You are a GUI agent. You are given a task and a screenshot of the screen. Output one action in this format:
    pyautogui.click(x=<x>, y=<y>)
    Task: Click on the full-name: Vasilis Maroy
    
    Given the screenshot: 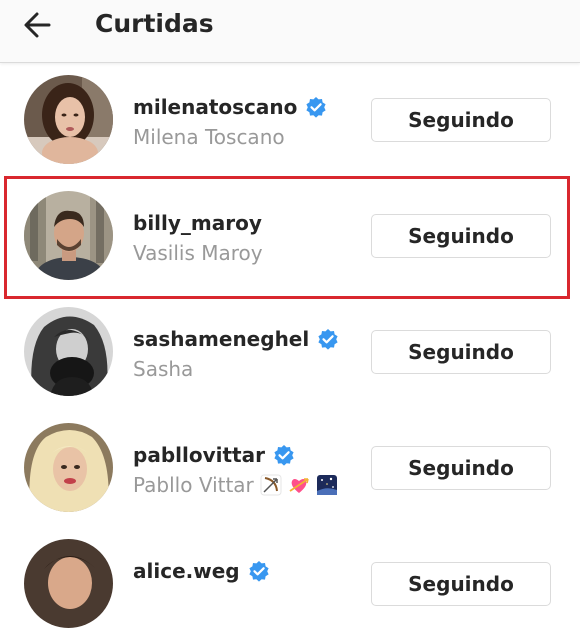 What is the action you would take?
    pyautogui.click(x=198, y=253)
    